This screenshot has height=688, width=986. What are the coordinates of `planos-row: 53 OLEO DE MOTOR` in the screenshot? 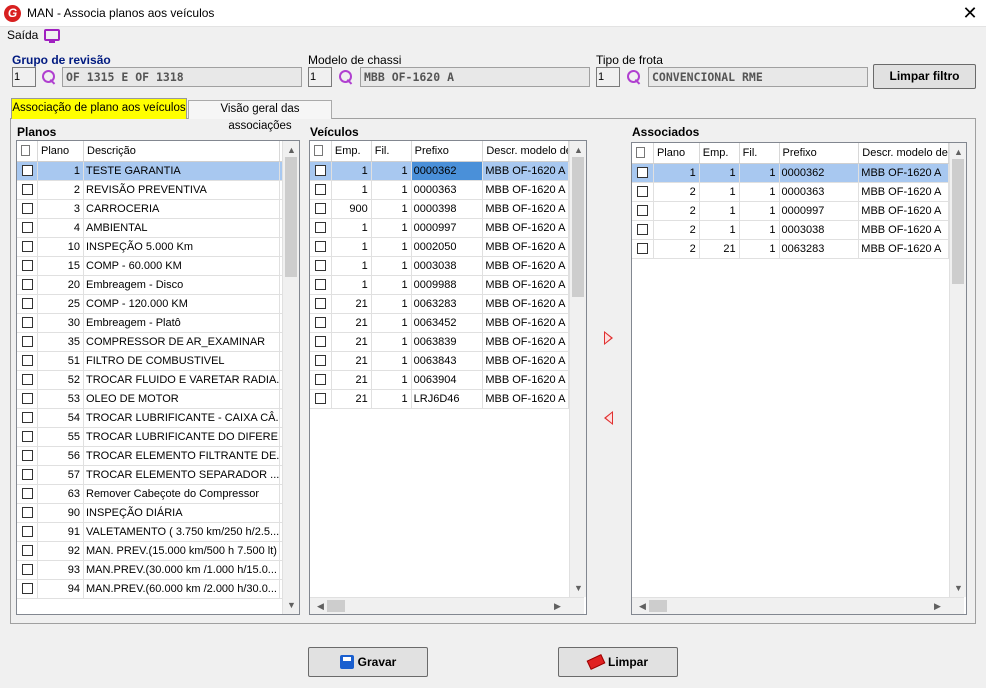 It's located at (149, 399).